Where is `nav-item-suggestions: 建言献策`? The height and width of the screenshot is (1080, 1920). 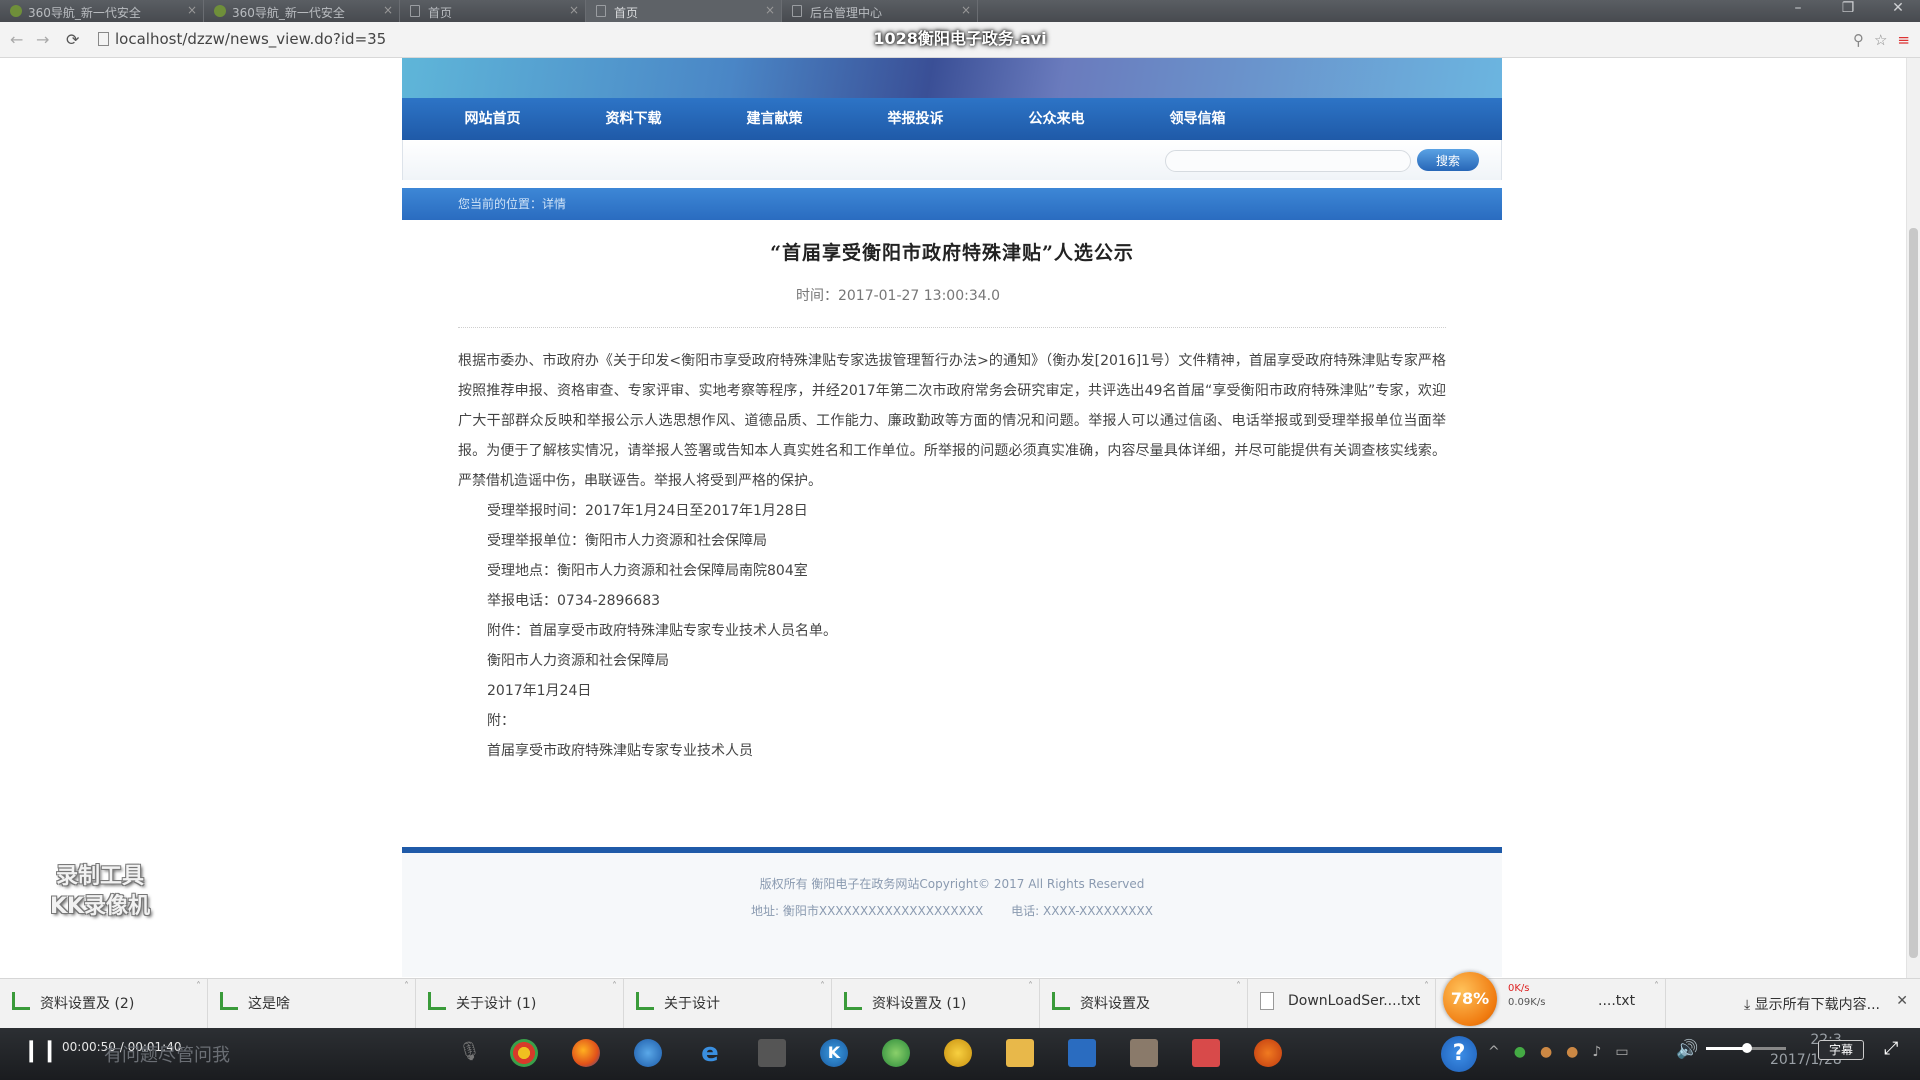
nav-item-suggestions: 建言献策 is located at coordinates (774, 119).